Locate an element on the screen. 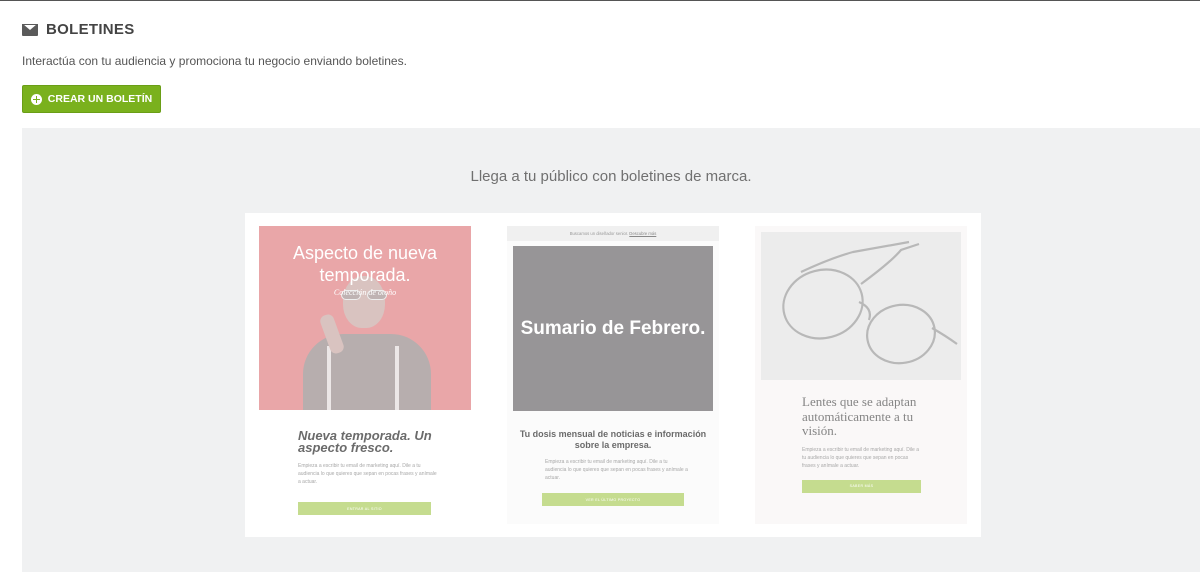 The height and width of the screenshot is (572, 1200). template-cta: SABER MÁS is located at coordinates (861, 486).